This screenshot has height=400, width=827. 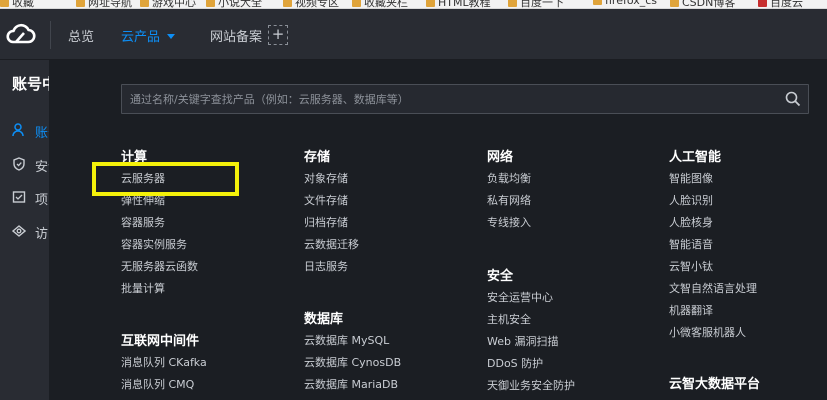 I want to click on category-heading: 互联网中间件, so click(x=160, y=341).